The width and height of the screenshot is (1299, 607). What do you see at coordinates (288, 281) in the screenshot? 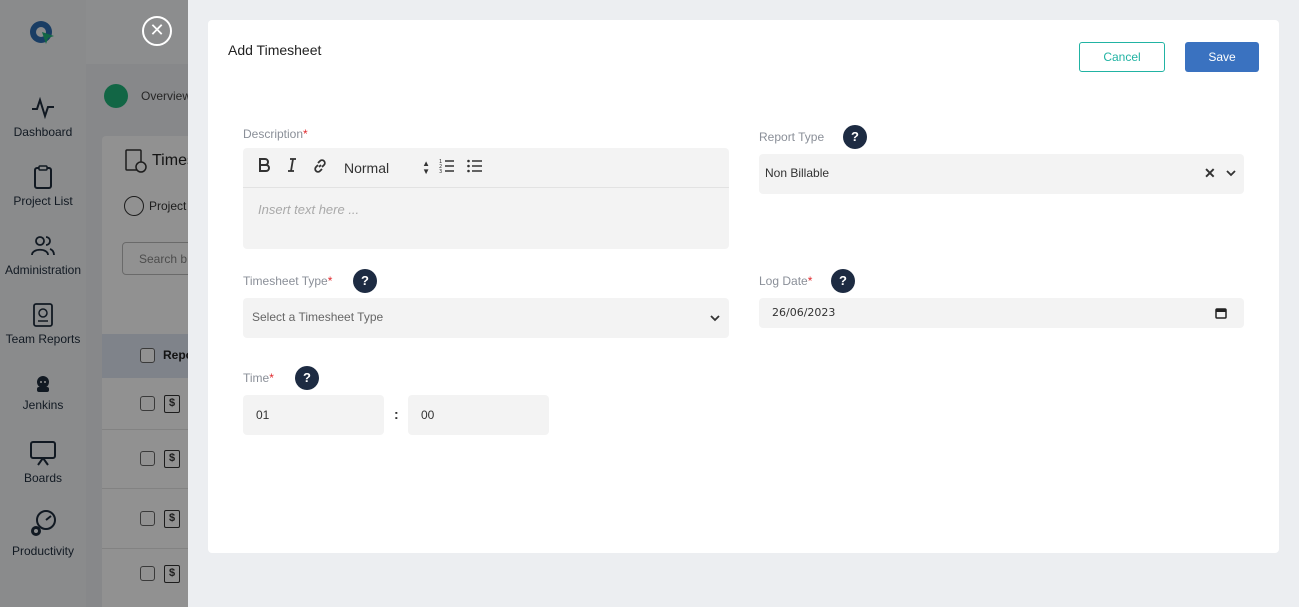
I see `timesheet-type-label: Timesheet Type*` at bounding box center [288, 281].